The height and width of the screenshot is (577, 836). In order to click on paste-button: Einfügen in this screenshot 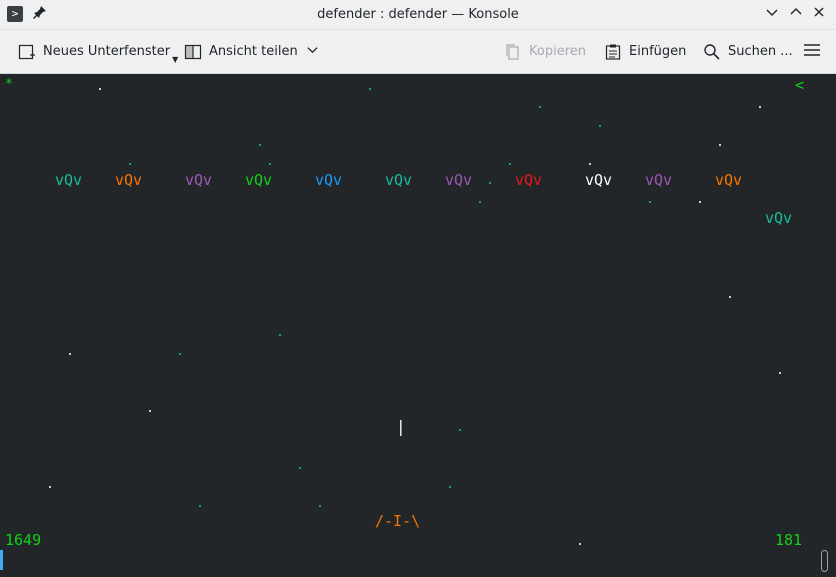, I will do `click(645, 51)`.